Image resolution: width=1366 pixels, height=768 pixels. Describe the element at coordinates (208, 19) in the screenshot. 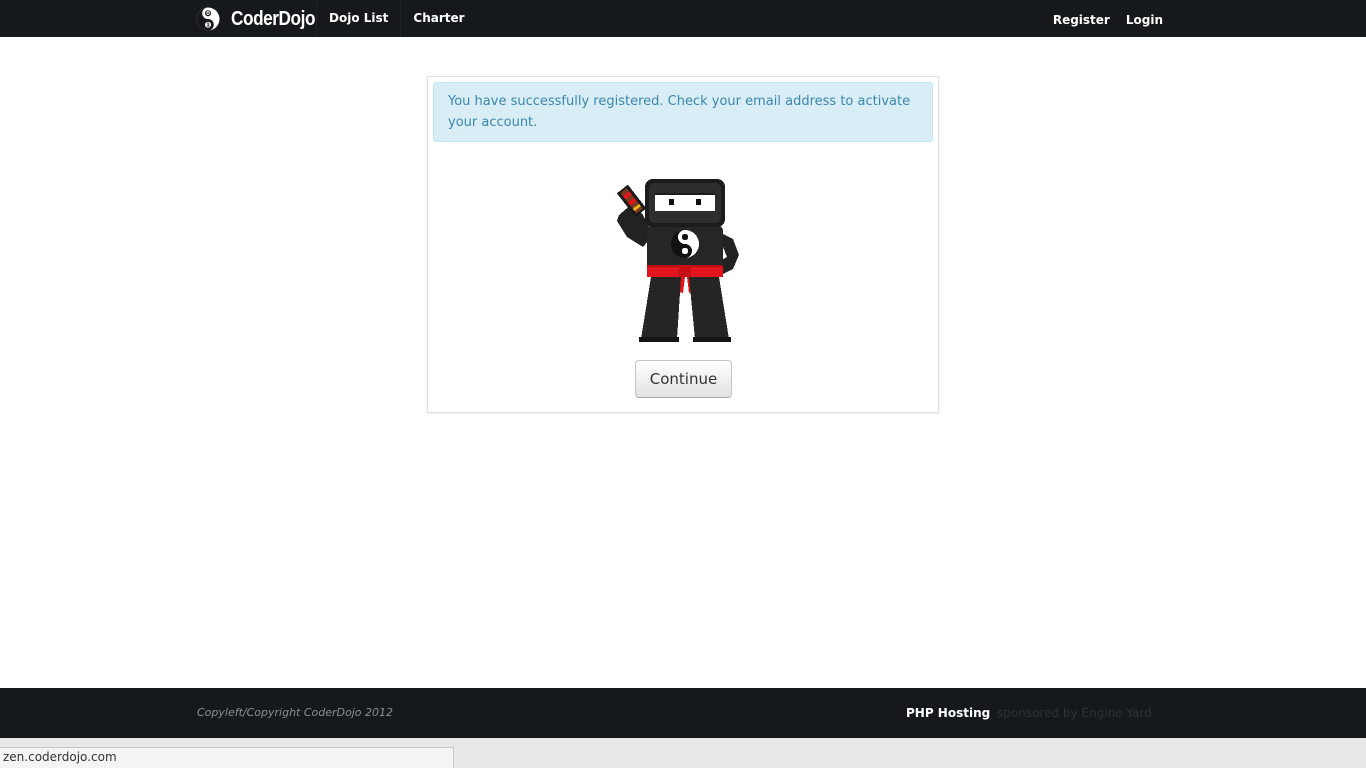

I see `yin-yang-logo-icon: 0 1` at that location.